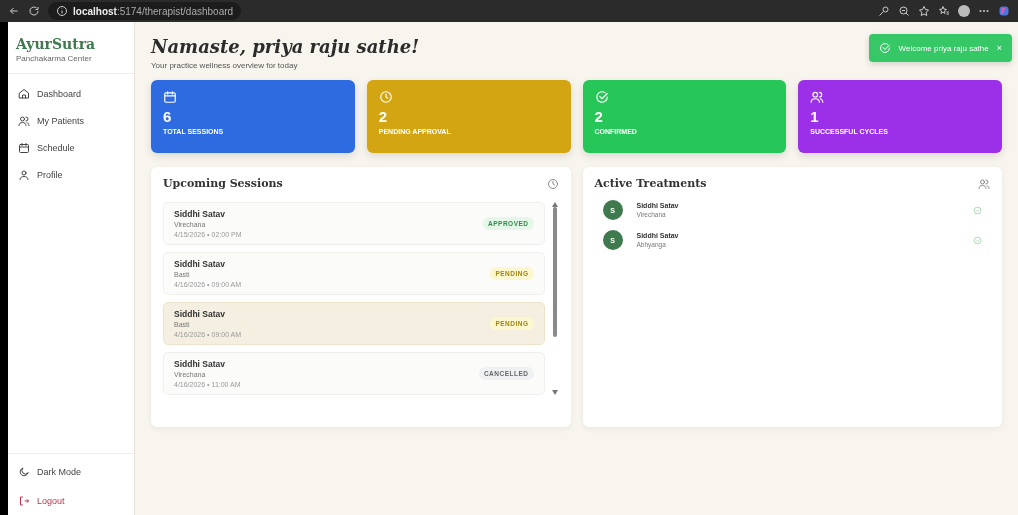 The width and height of the screenshot is (1018, 515). Describe the element at coordinates (175, 11) in the screenshot. I see `url-path: :5174/therapist/dashboard` at that location.